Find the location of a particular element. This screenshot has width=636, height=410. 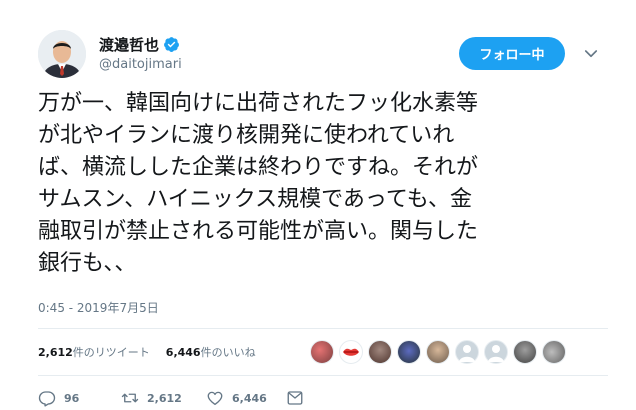

like-button: 6,446 is located at coordinates (246, 398).